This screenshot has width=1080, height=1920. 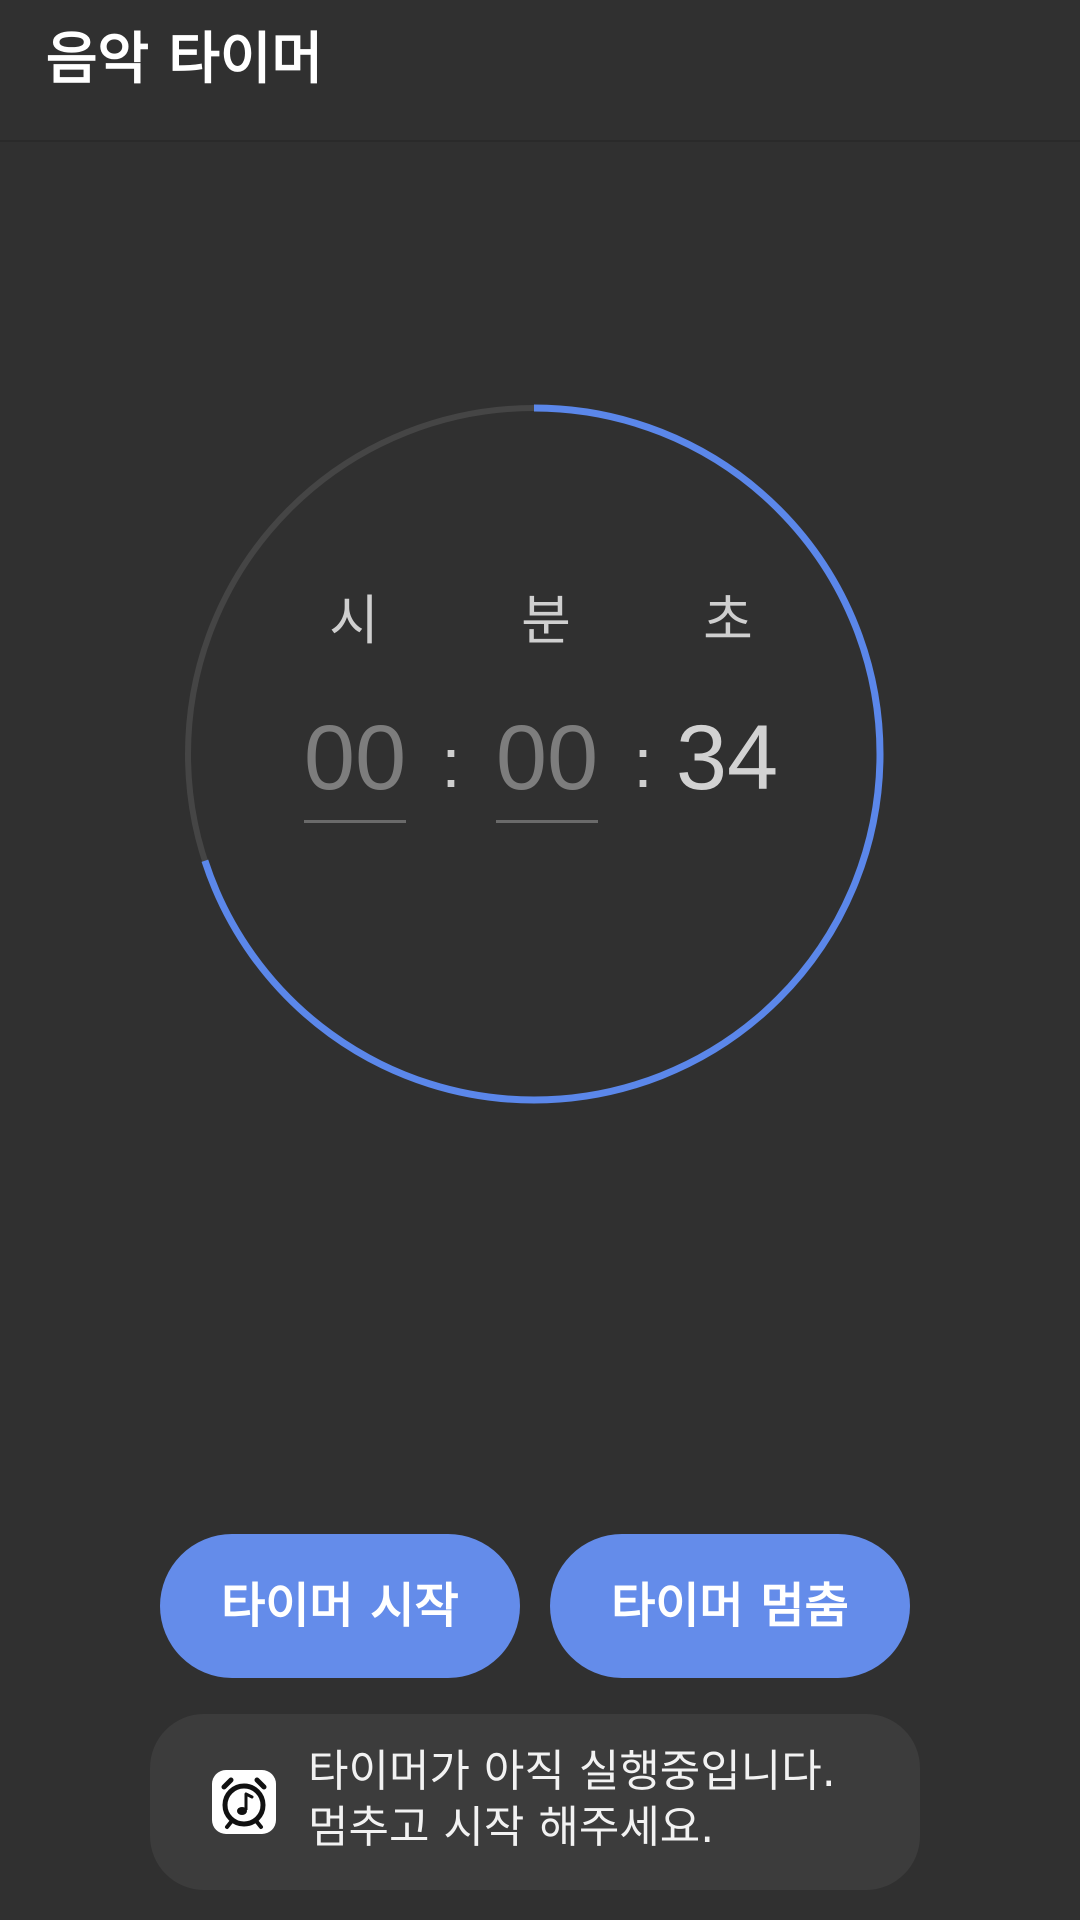 What do you see at coordinates (572, 1771) in the screenshot?
I see `toast-line-1: 타이머가 아직 실행중입니다.` at bounding box center [572, 1771].